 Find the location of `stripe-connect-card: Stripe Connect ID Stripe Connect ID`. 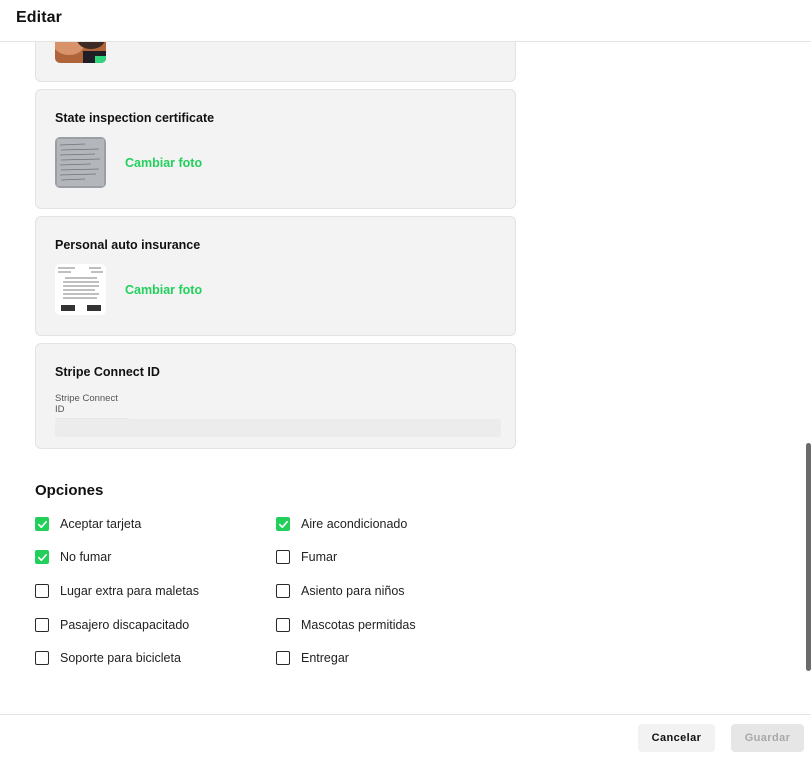

stripe-connect-card: Stripe Connect ID Stripe Connect ID is located at coordinates (275, 396).